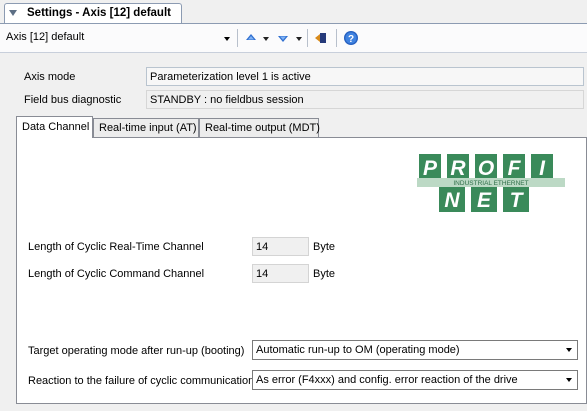  What do you see at coordinates (266, 39) in the screenshot?
I see `navigate-up-dropdown-icon` at bounding box center [266, 39].